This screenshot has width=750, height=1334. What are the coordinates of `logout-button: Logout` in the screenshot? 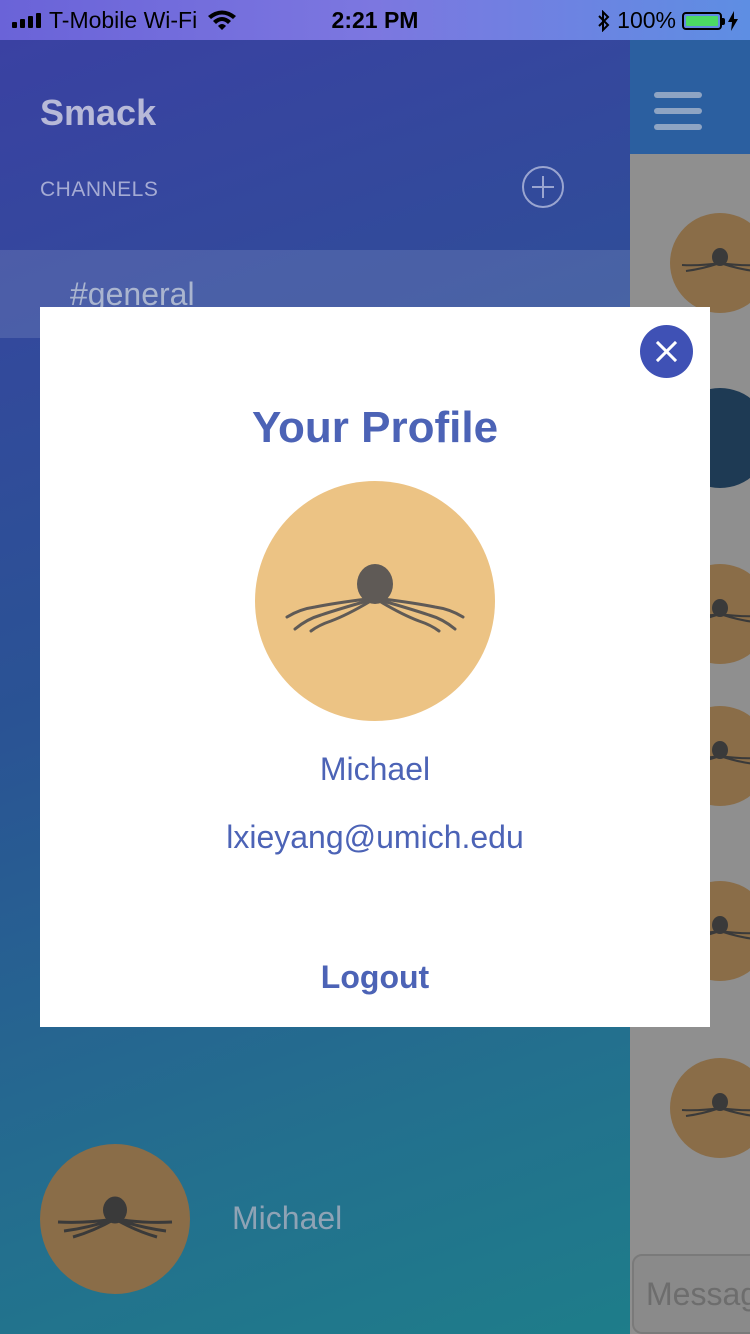 It's located at (375, 977).